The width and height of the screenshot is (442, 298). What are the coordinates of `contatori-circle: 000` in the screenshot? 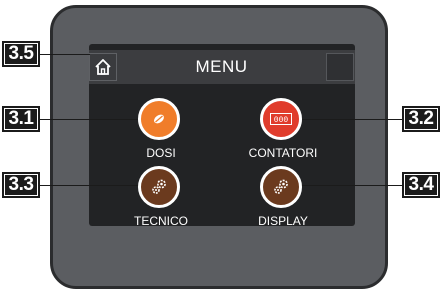 It's located at (281, 119).